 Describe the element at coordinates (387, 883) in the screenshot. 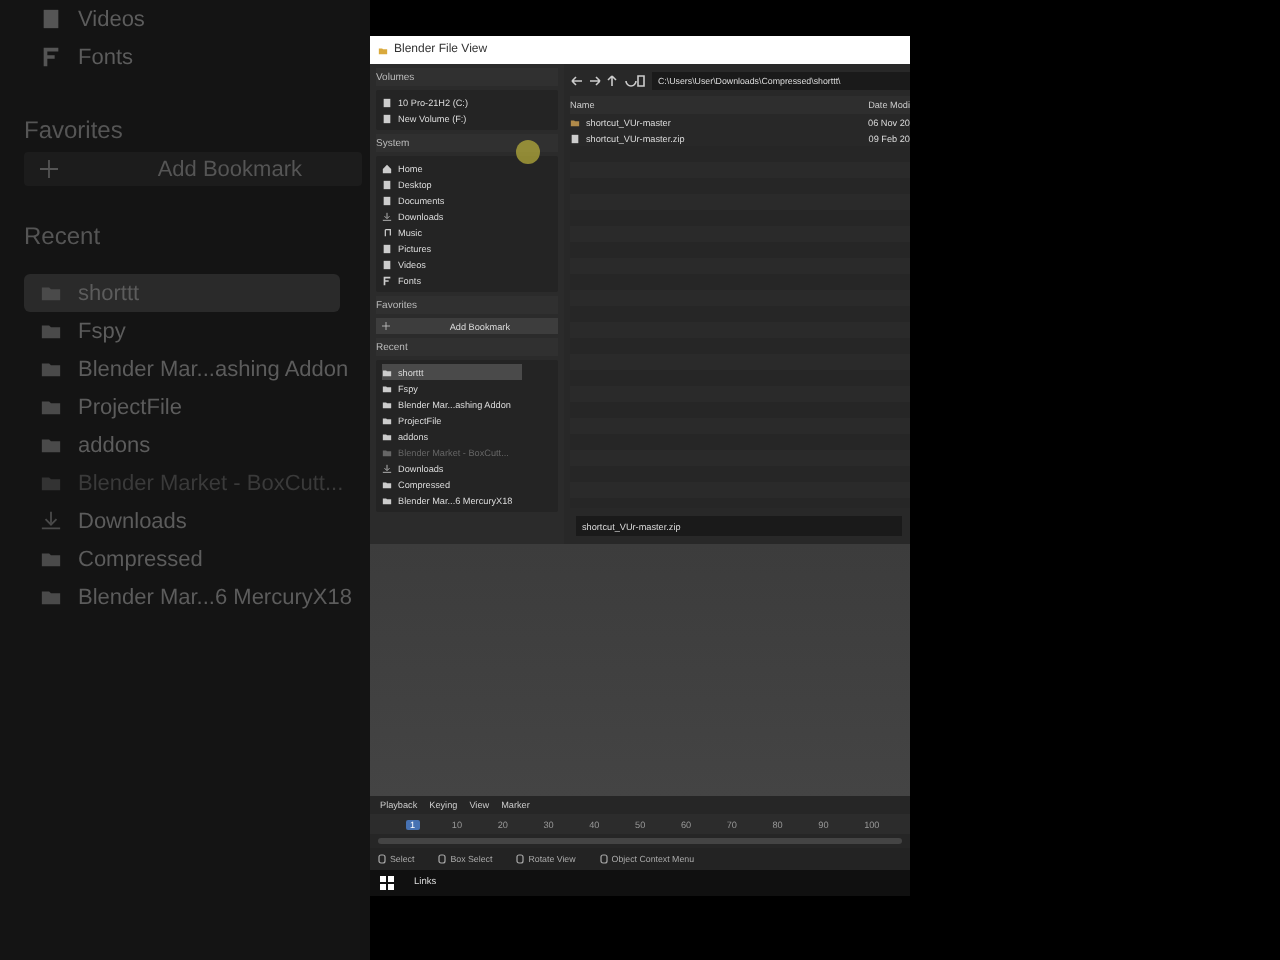

I see `windows-logo-icon` at that location.